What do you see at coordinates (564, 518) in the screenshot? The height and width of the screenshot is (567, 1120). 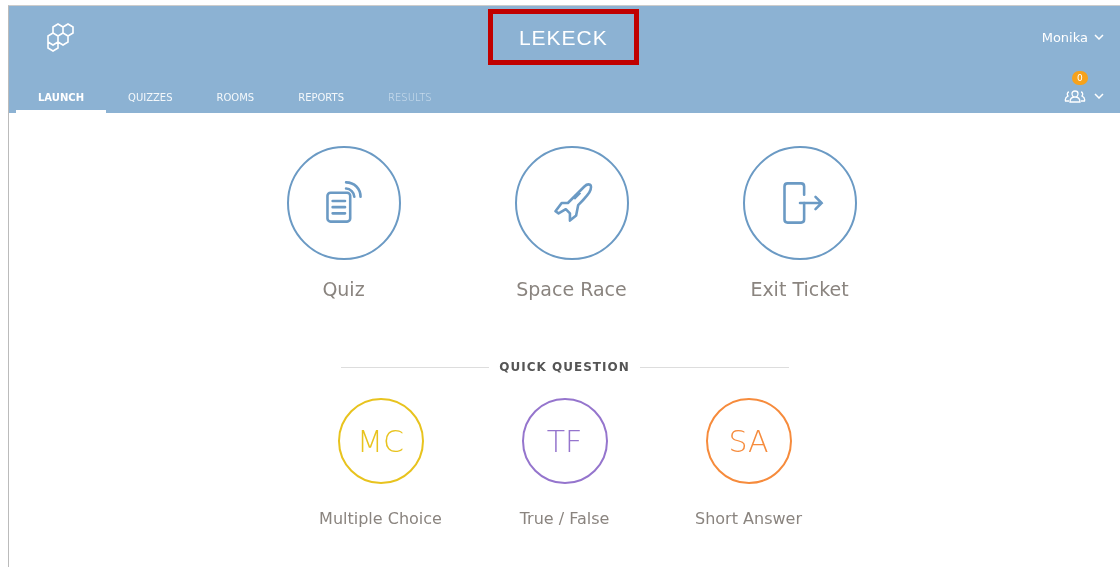 I see `question-type-label: True / False` at bounding box center [564, 518].